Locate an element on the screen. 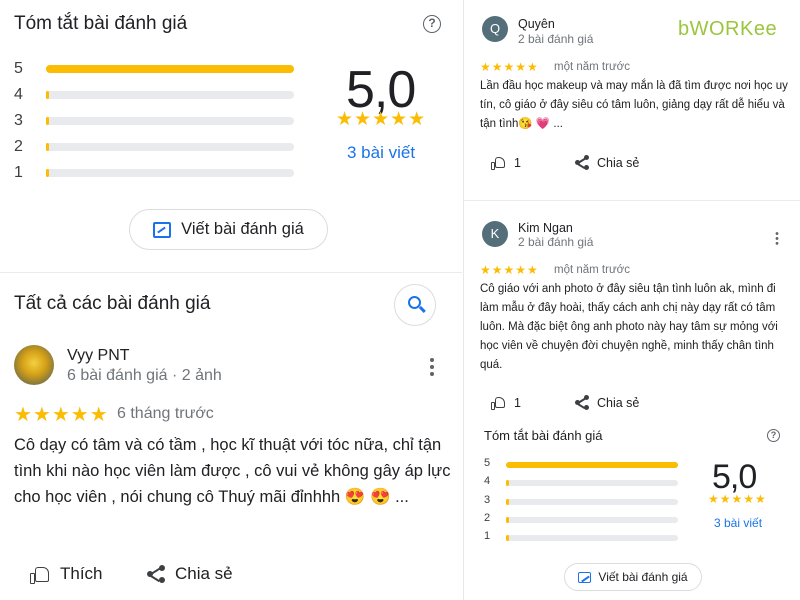  review-divider is located at coordinates (632, 200).